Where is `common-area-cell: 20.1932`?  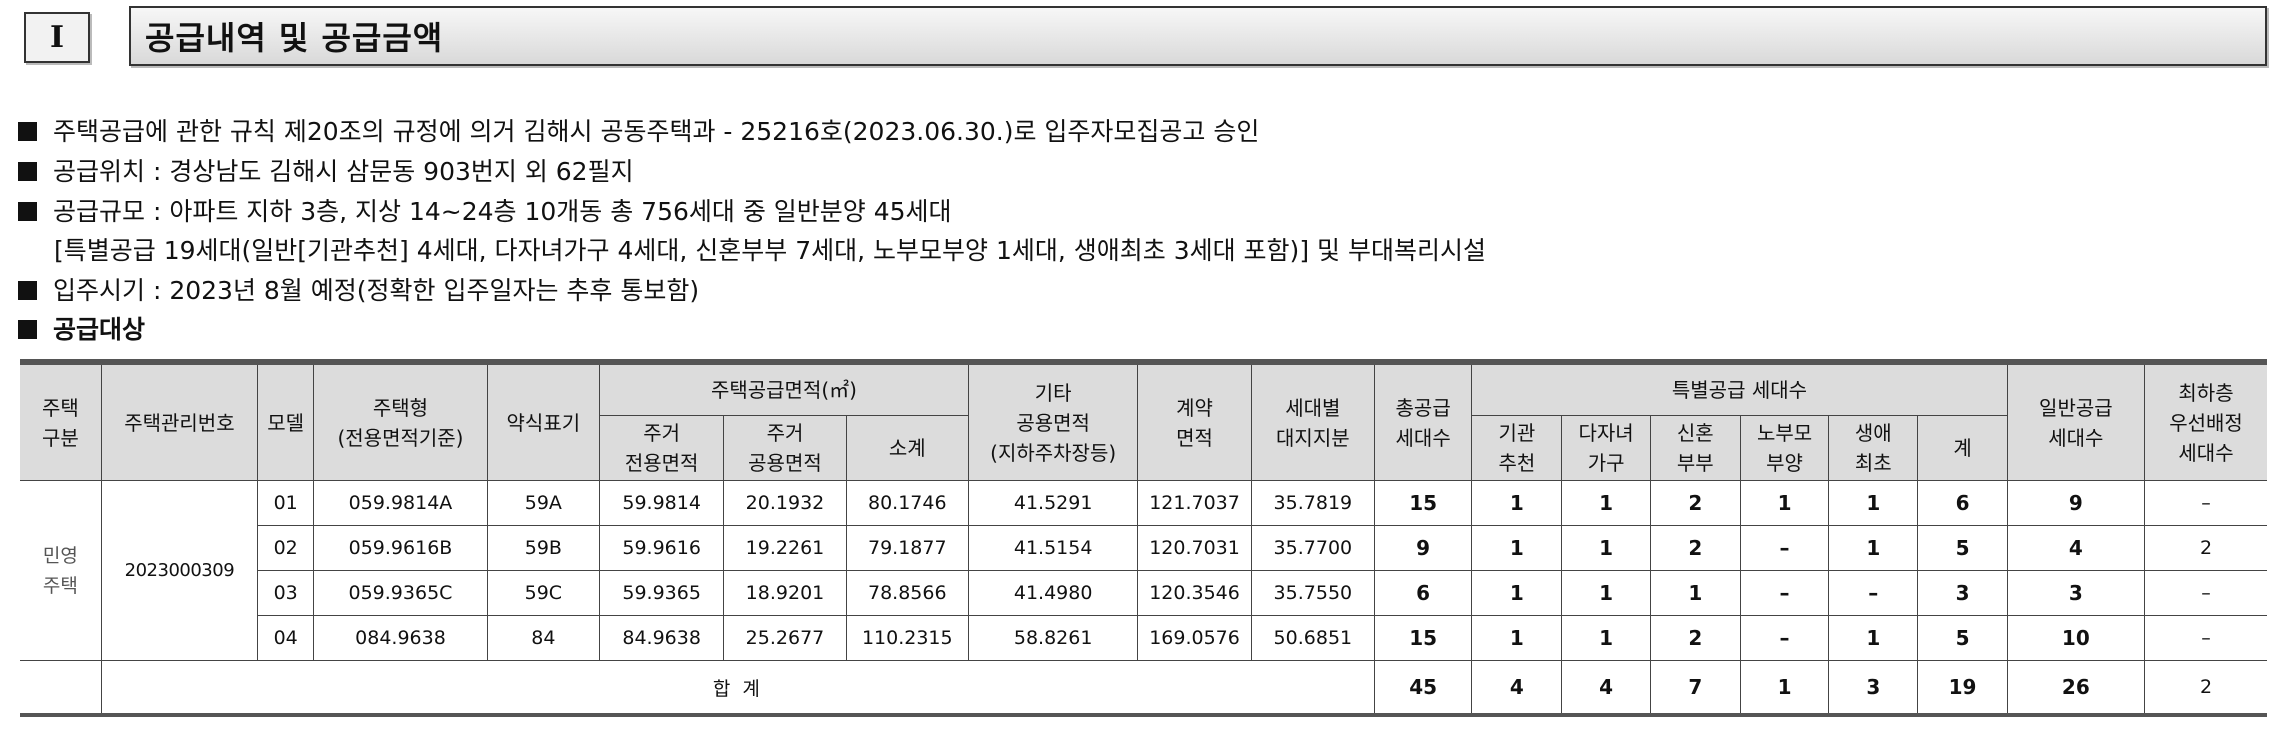
common-area-cell: 20.1932 is located at coordinates (785, 503).